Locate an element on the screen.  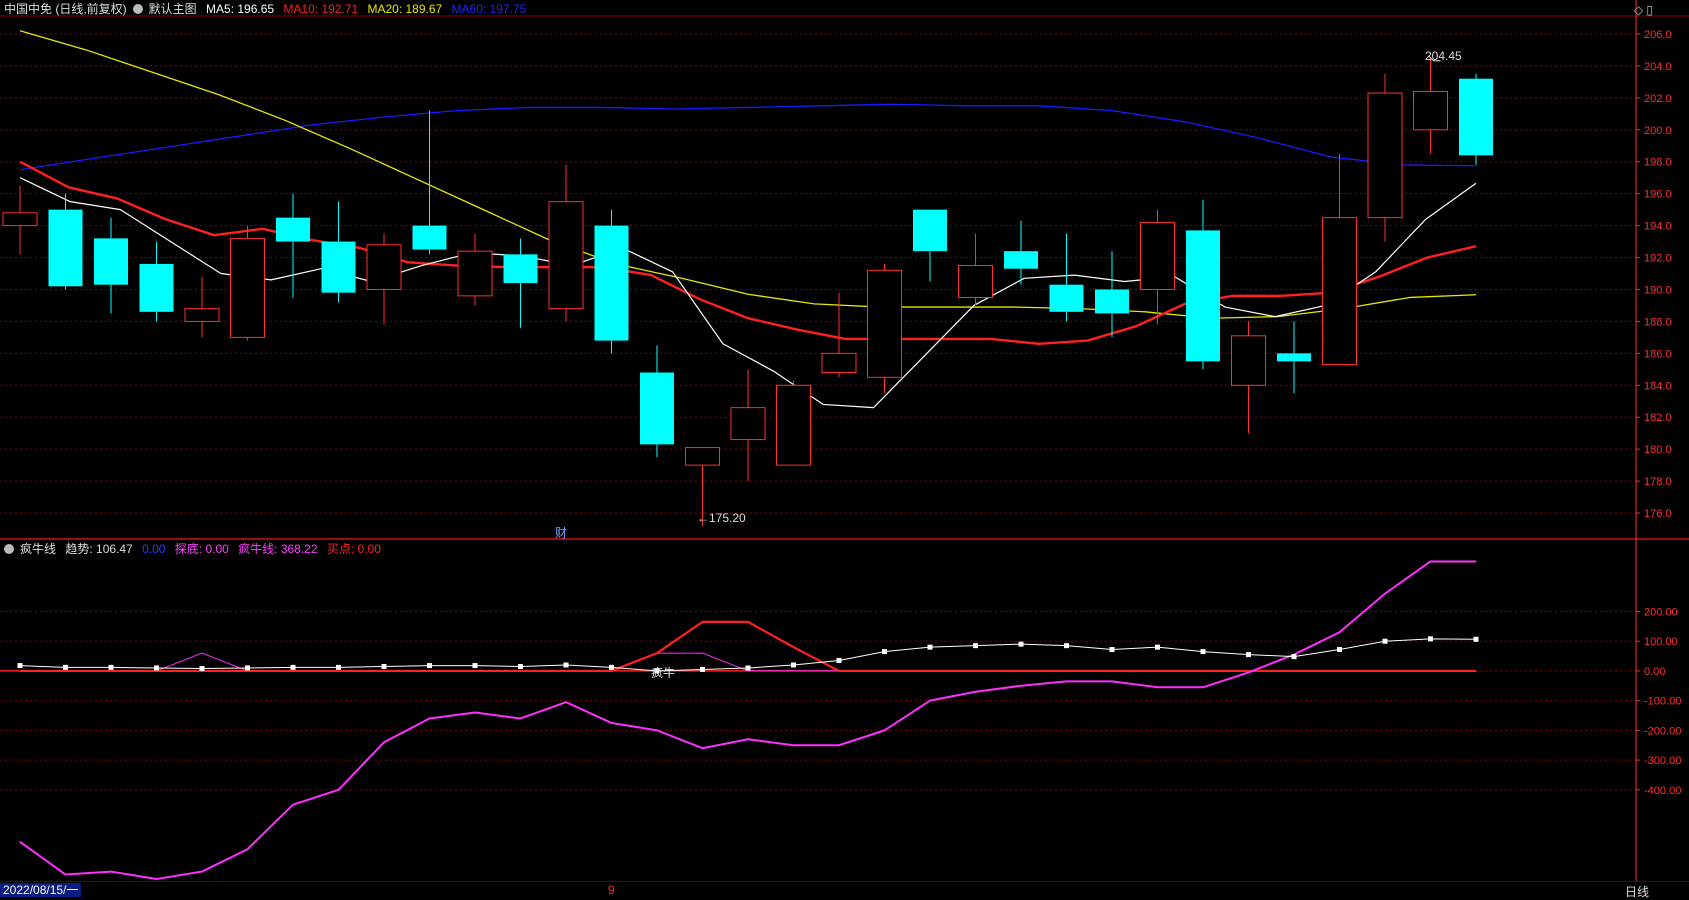
y-tick-label: 178.0 is located at coordinates (1658, 482).